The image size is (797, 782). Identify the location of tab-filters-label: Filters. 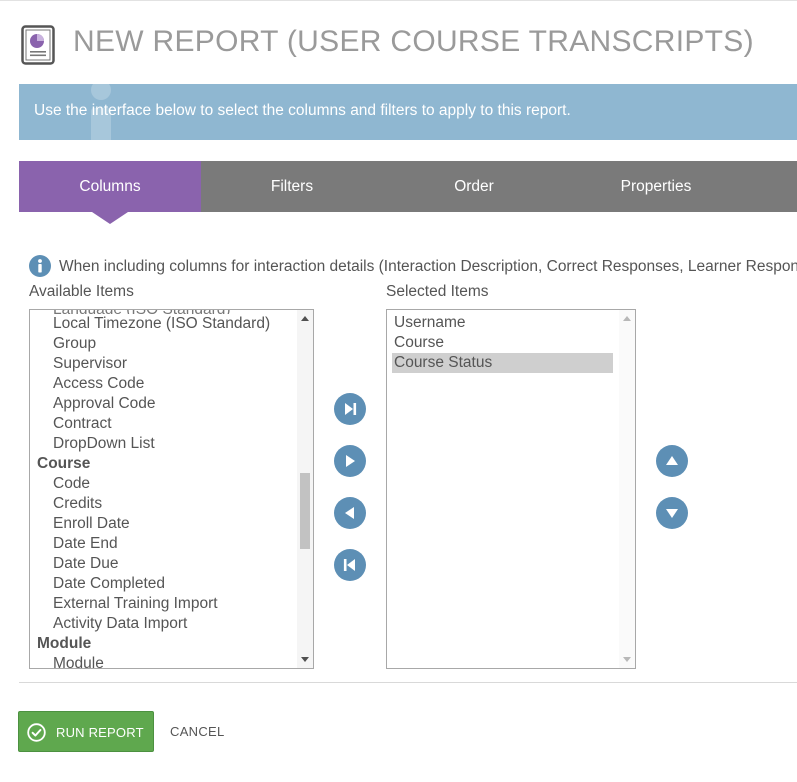
(292, 186).